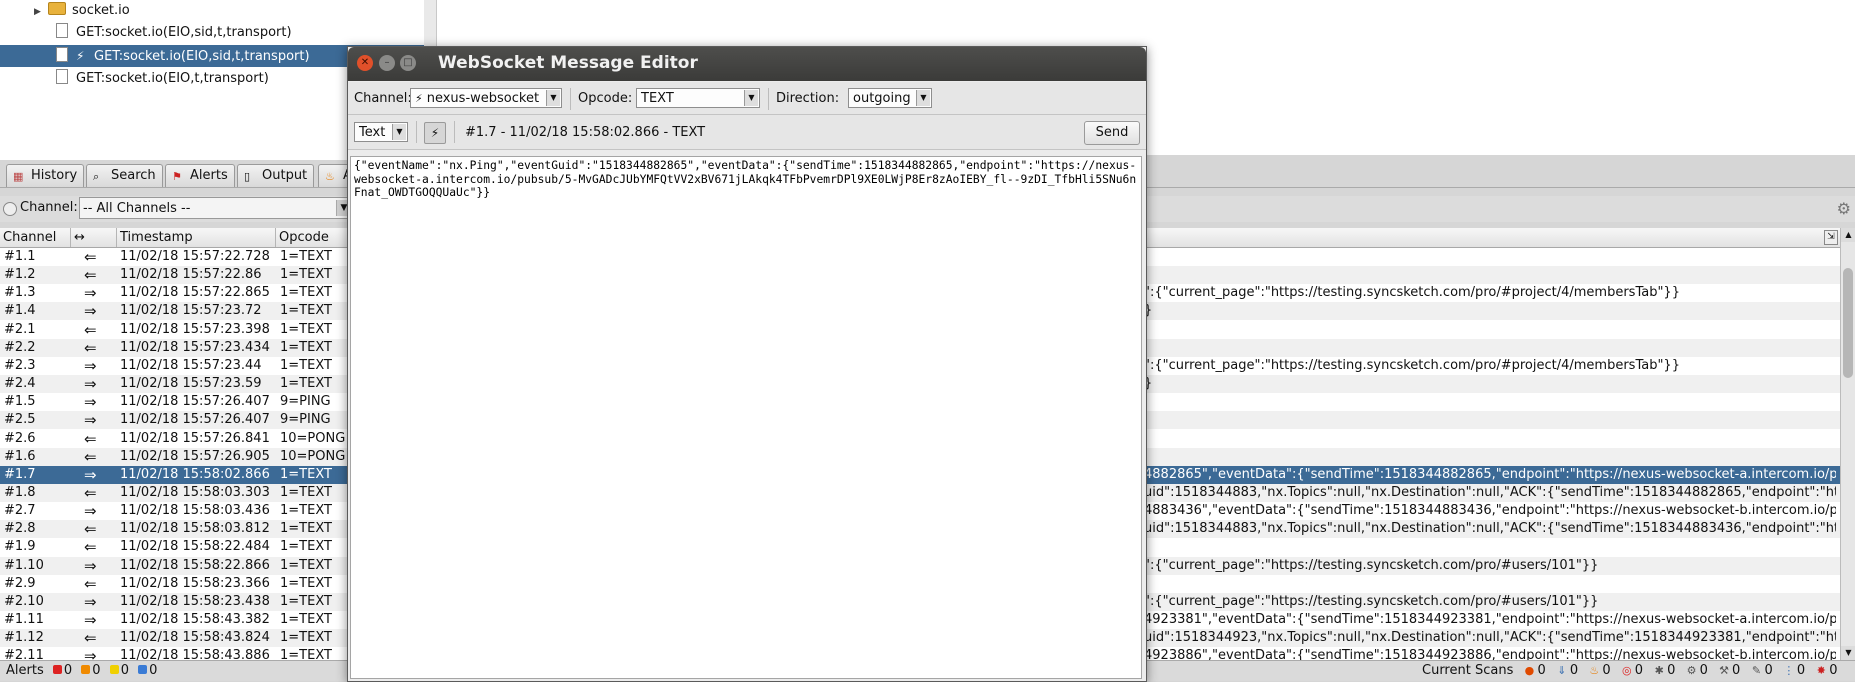 Image resolution: width=1855 pixels, height=682 pixels. What do you see at coordinates (191, 275) in the screenshot?
I see `timestamp-cell: 11/02/18 15:57:22.86` at bounding box center [191, 275].